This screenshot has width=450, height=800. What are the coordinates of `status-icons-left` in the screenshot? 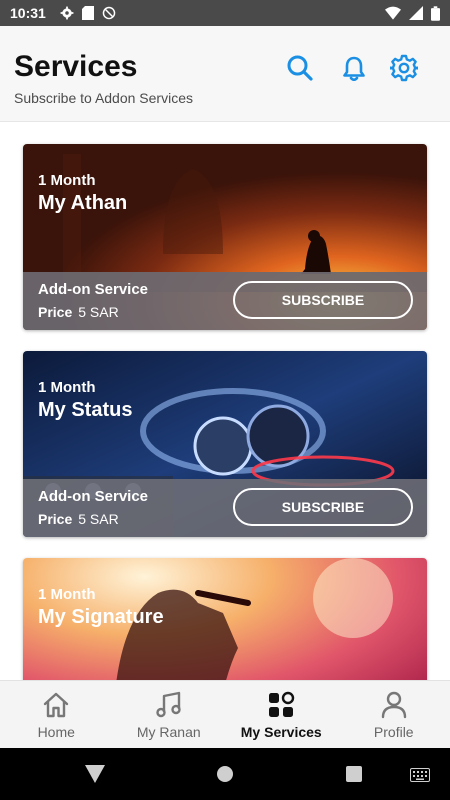 It's located at (88, 13).